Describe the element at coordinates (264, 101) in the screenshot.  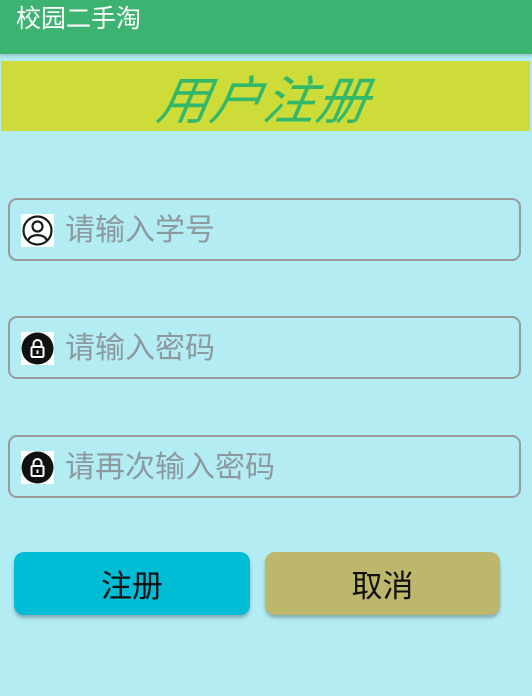
I see `page-title: 用户注册` at that location.